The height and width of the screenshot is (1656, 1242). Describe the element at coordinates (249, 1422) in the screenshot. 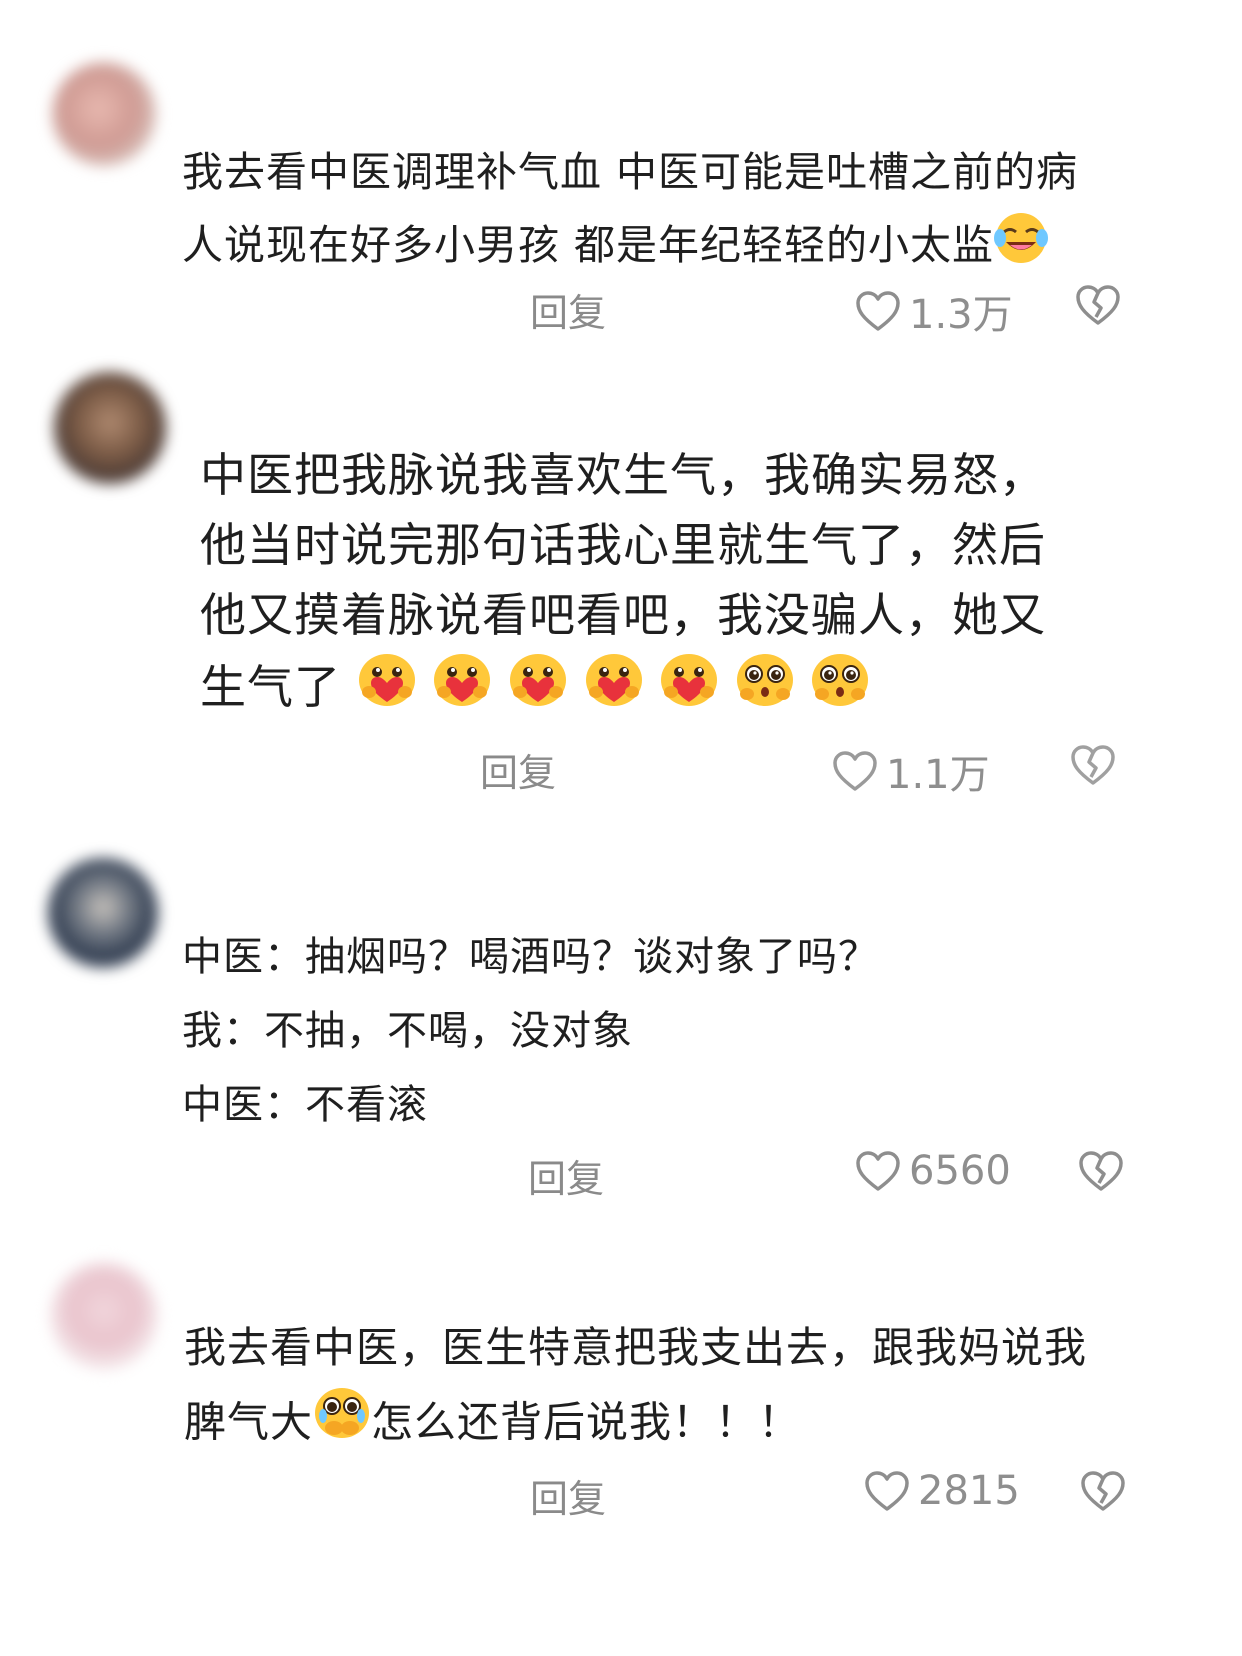

I see `comment-line: 脾气大` at that location.